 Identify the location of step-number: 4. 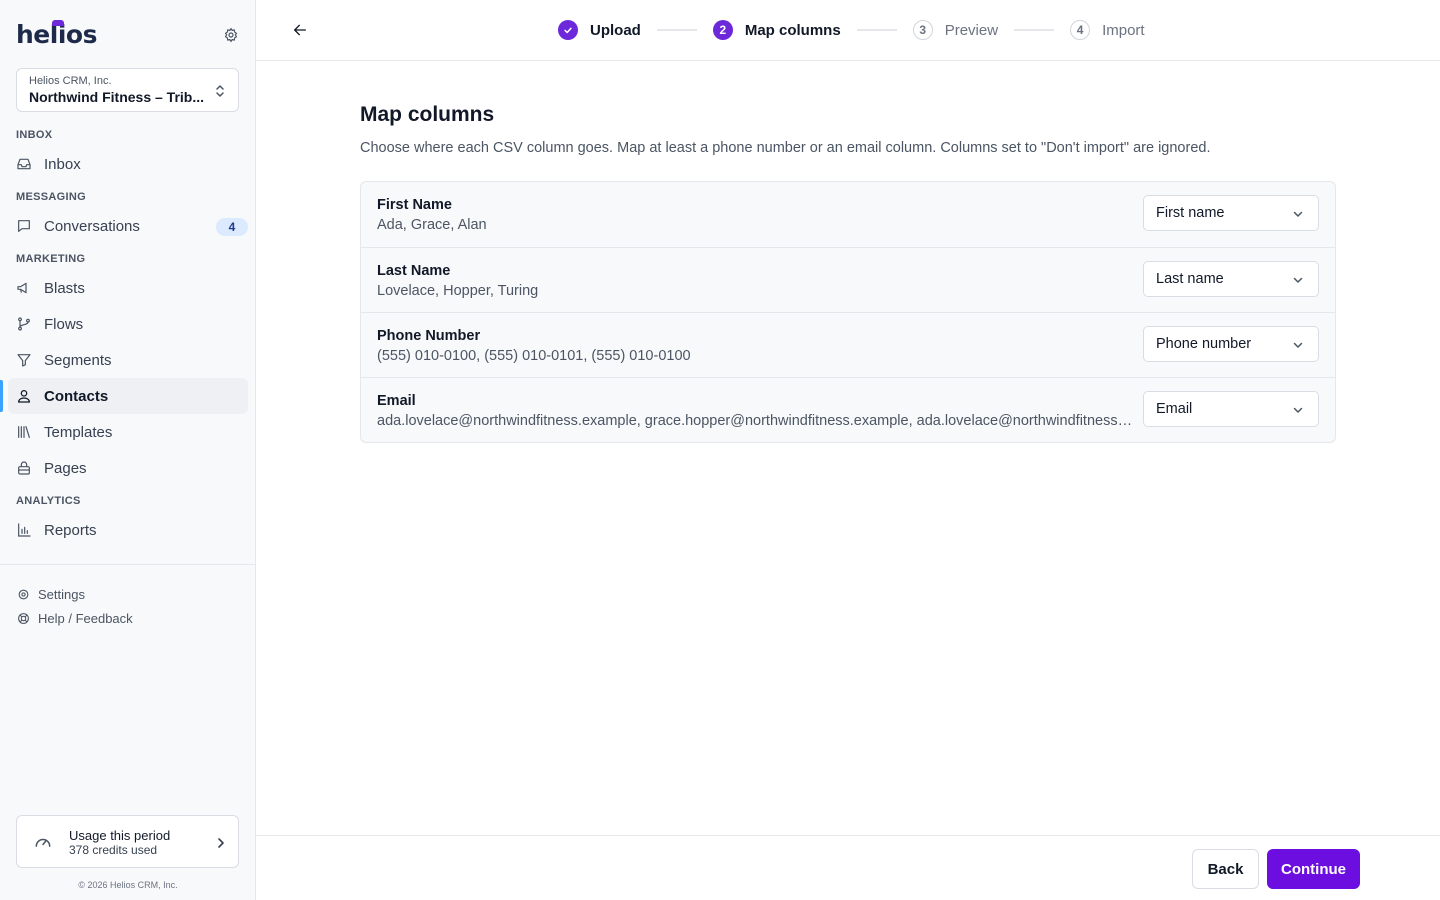
(1080, 30).